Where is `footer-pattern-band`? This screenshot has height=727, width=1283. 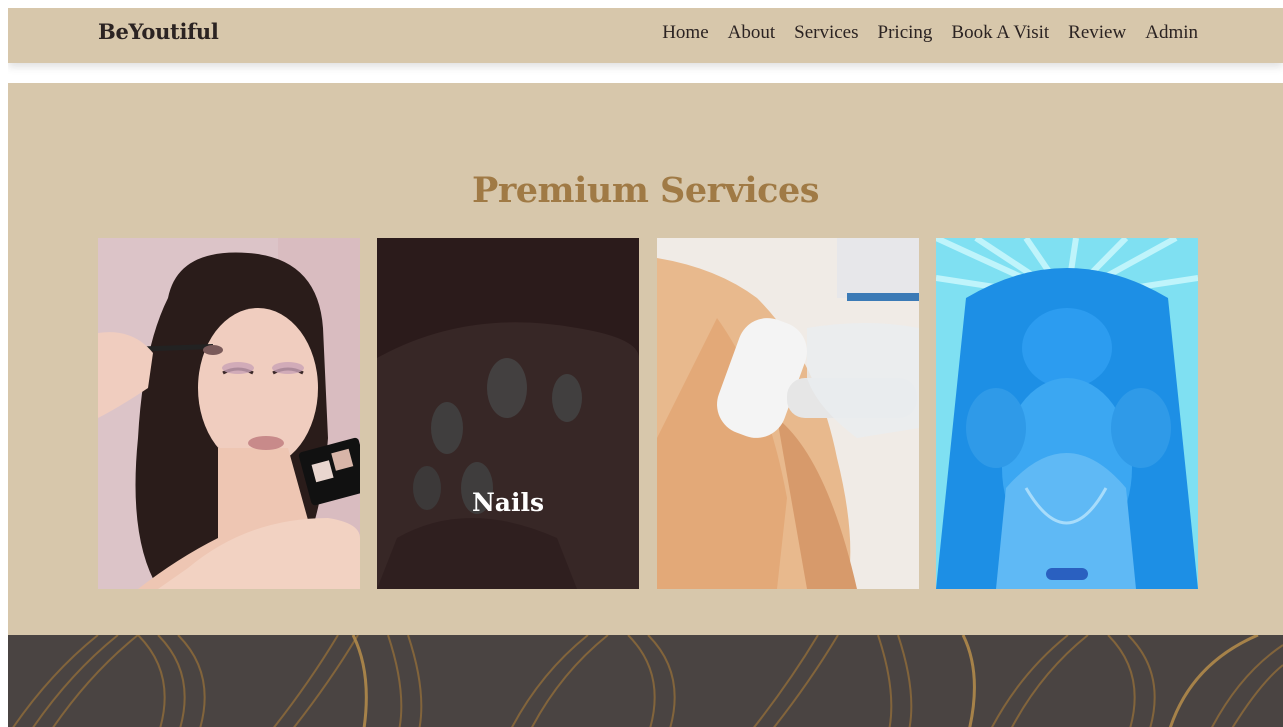
footer-pattern-band is located at coordinates (645, 681).